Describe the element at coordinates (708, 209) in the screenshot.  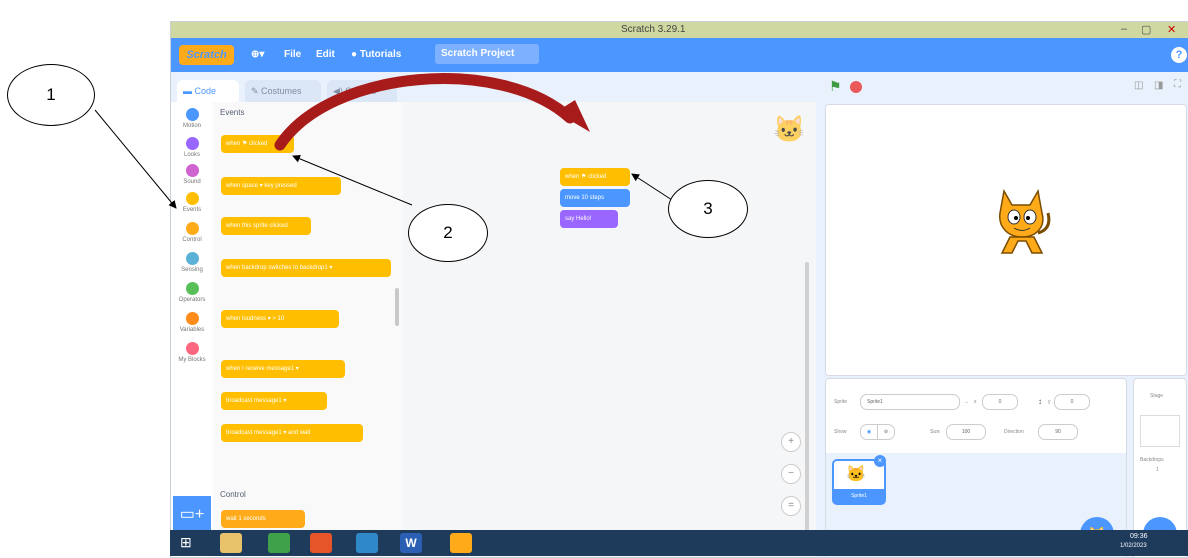
I see `callout-3: 3` at that location.